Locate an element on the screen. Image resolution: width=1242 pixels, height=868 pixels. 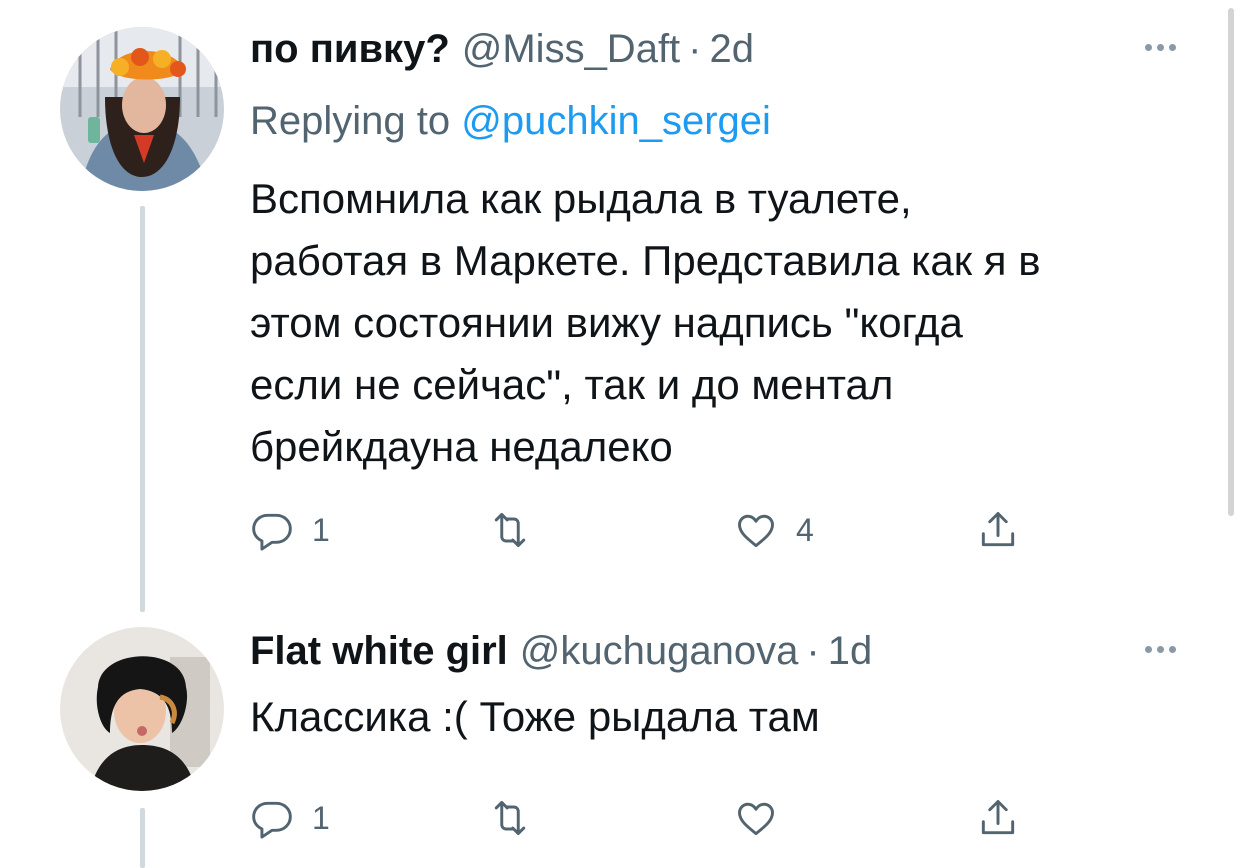
like-button: 4 is located at coordinates (774, 530).